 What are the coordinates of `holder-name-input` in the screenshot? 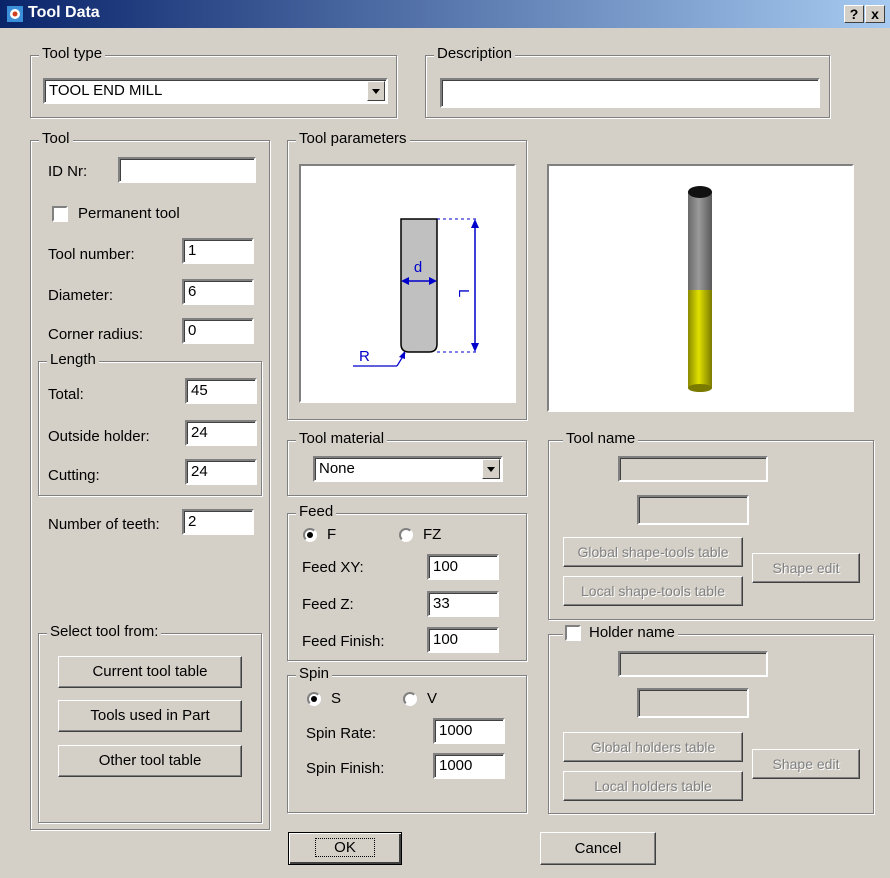 It's located at (693, 664).